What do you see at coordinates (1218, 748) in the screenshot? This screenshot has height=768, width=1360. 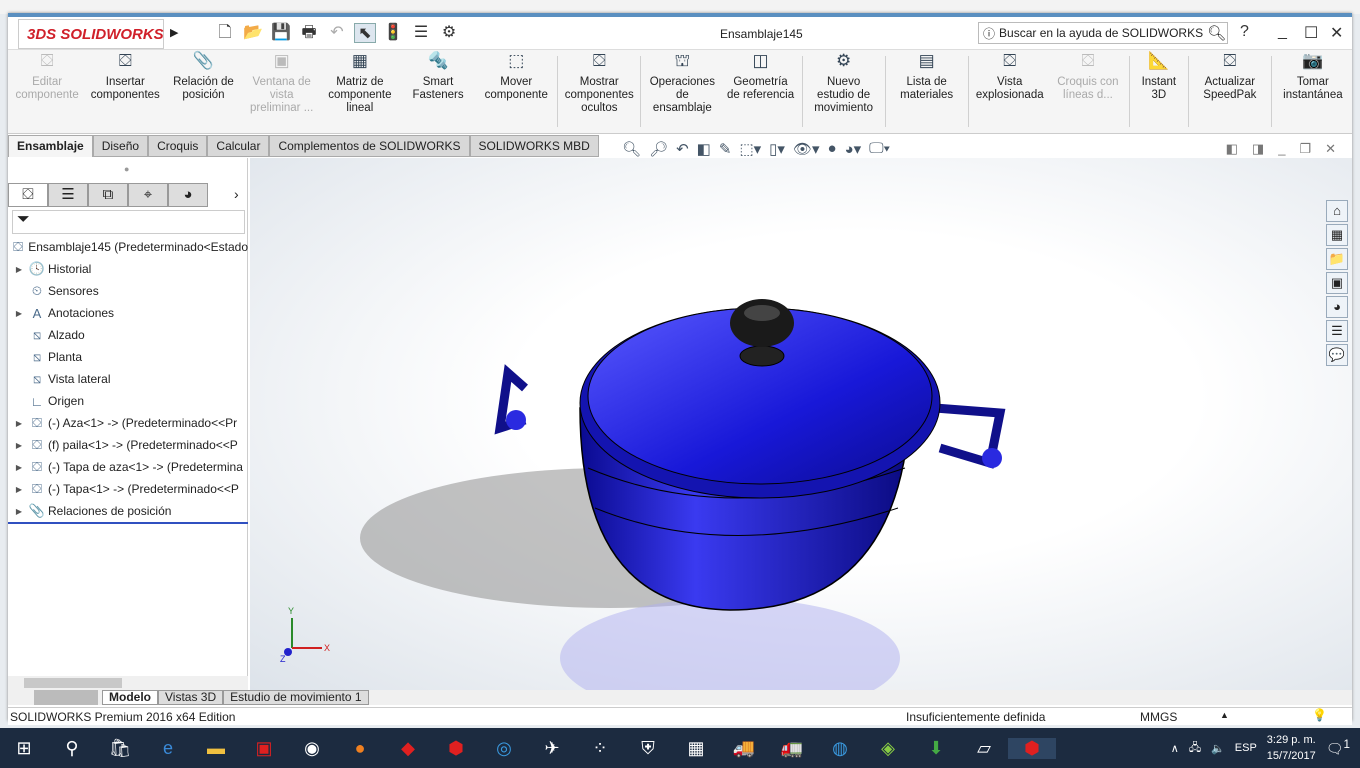 I see `volume-icon: 🔈` at bounding box center [1218, 748].